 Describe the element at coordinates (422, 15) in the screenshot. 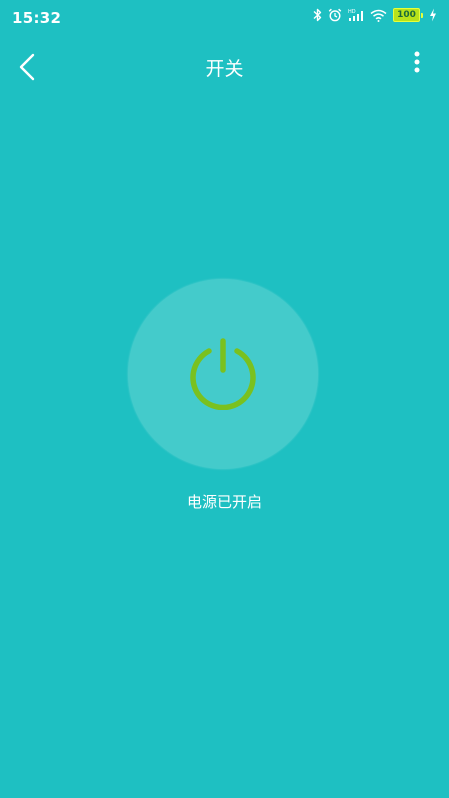

I see `battery-cap` at that location.